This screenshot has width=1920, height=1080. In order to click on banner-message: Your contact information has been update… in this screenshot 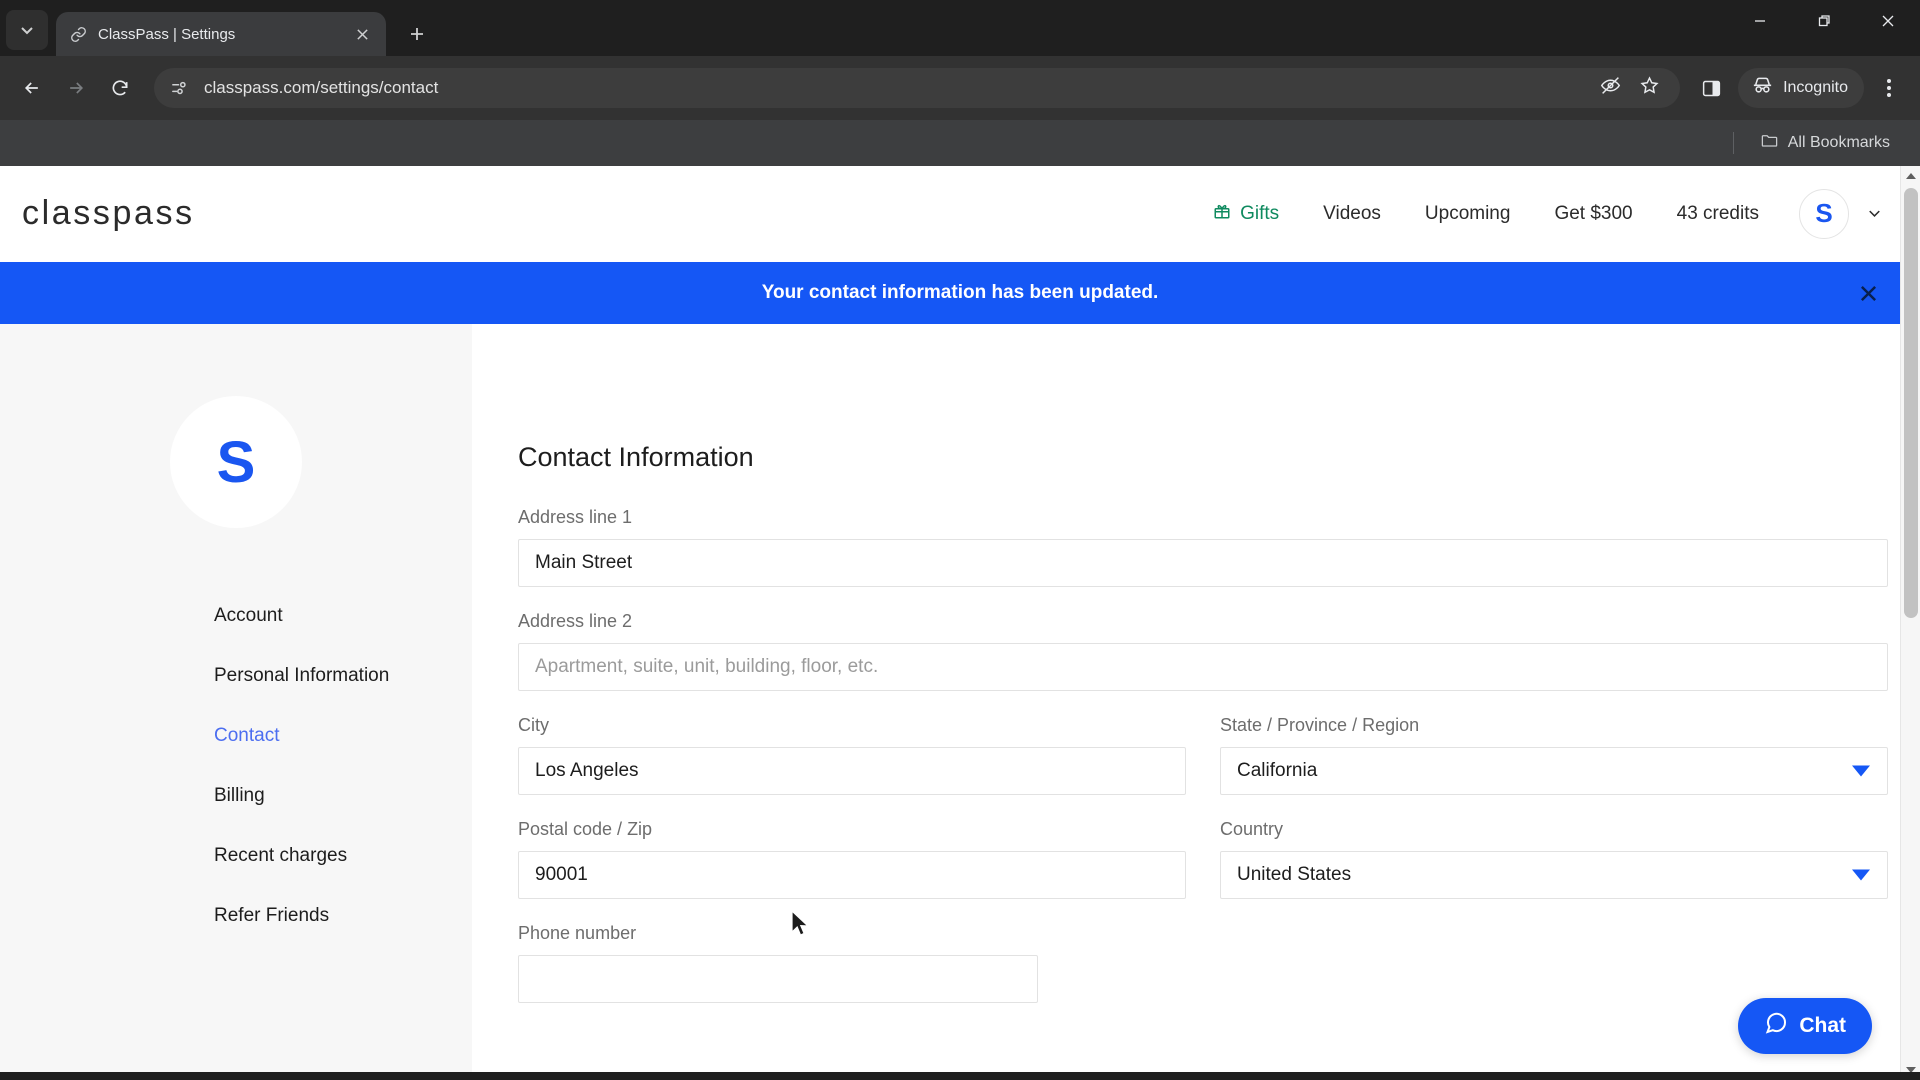, I will do `click(960, 292)`.